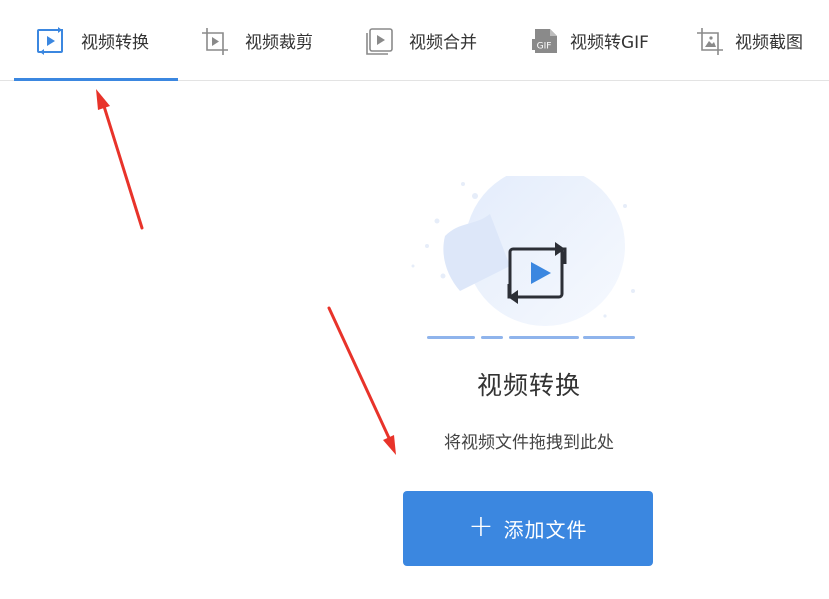 This screenshot has height=599, width=829. I want to click on tab-label: 视频转换, so click(115, 43).